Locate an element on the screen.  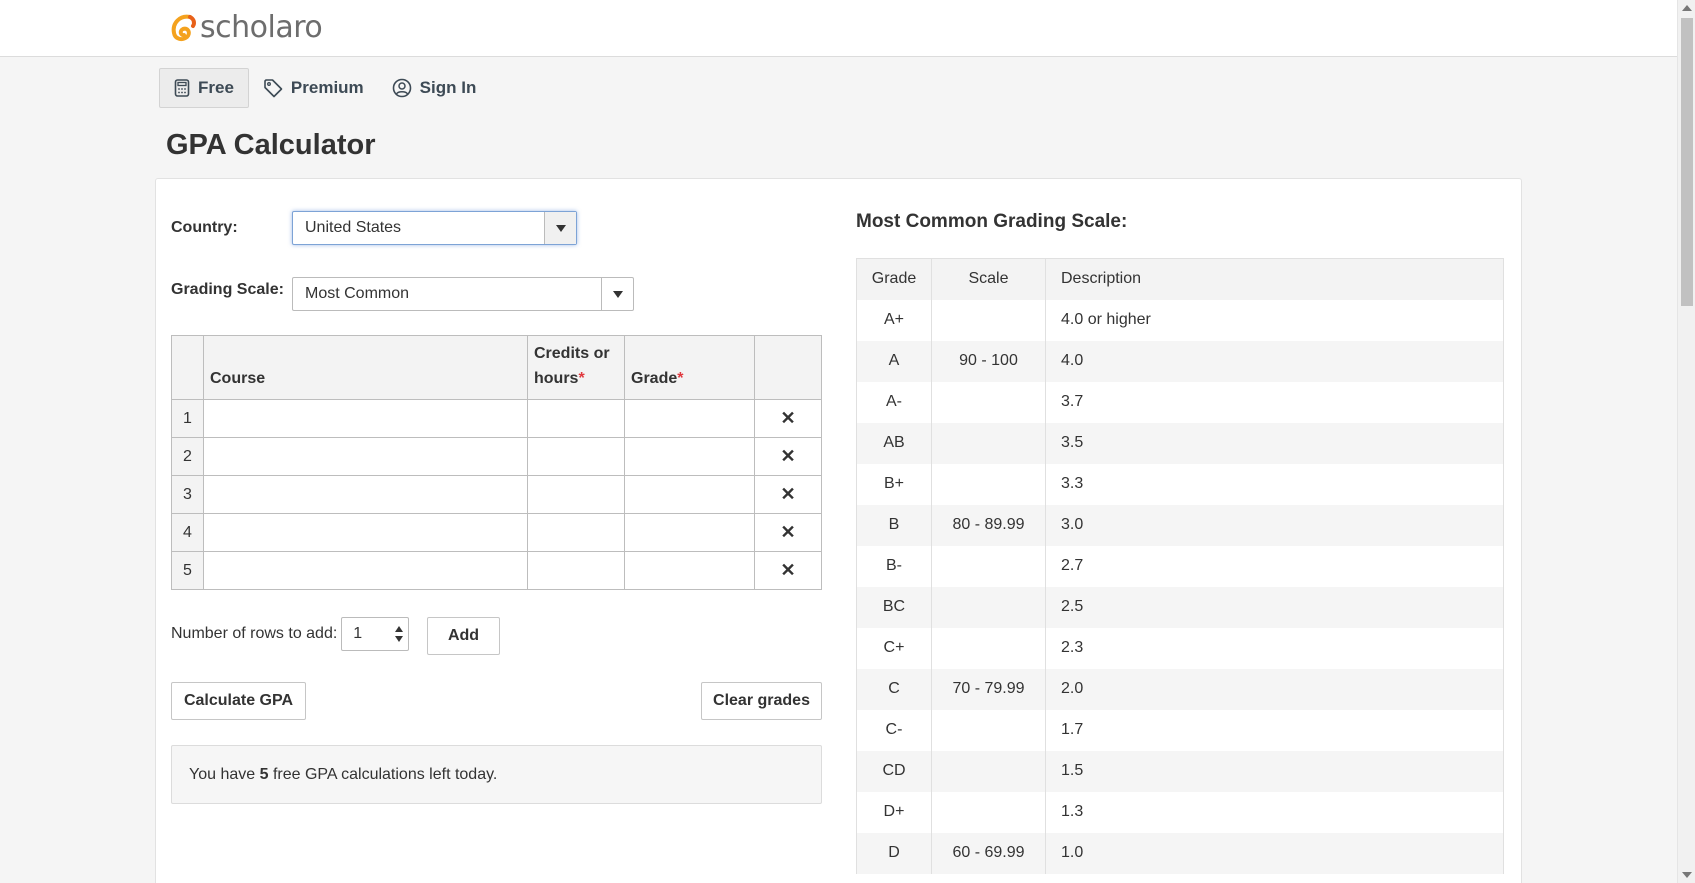
grade-cell: C+ is located at coordinates (894, 648).